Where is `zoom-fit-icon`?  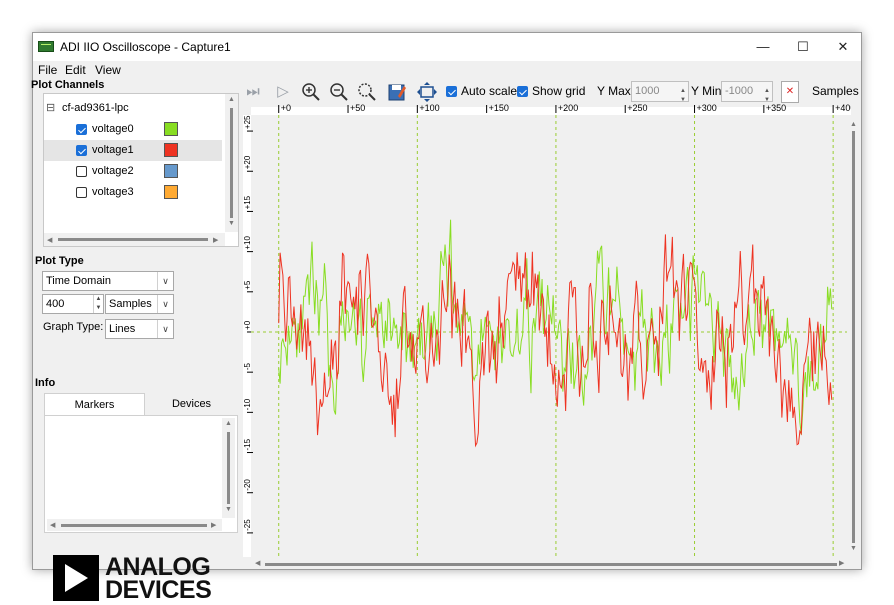
zoom-fit-icon is located at coordinates (367, 92).